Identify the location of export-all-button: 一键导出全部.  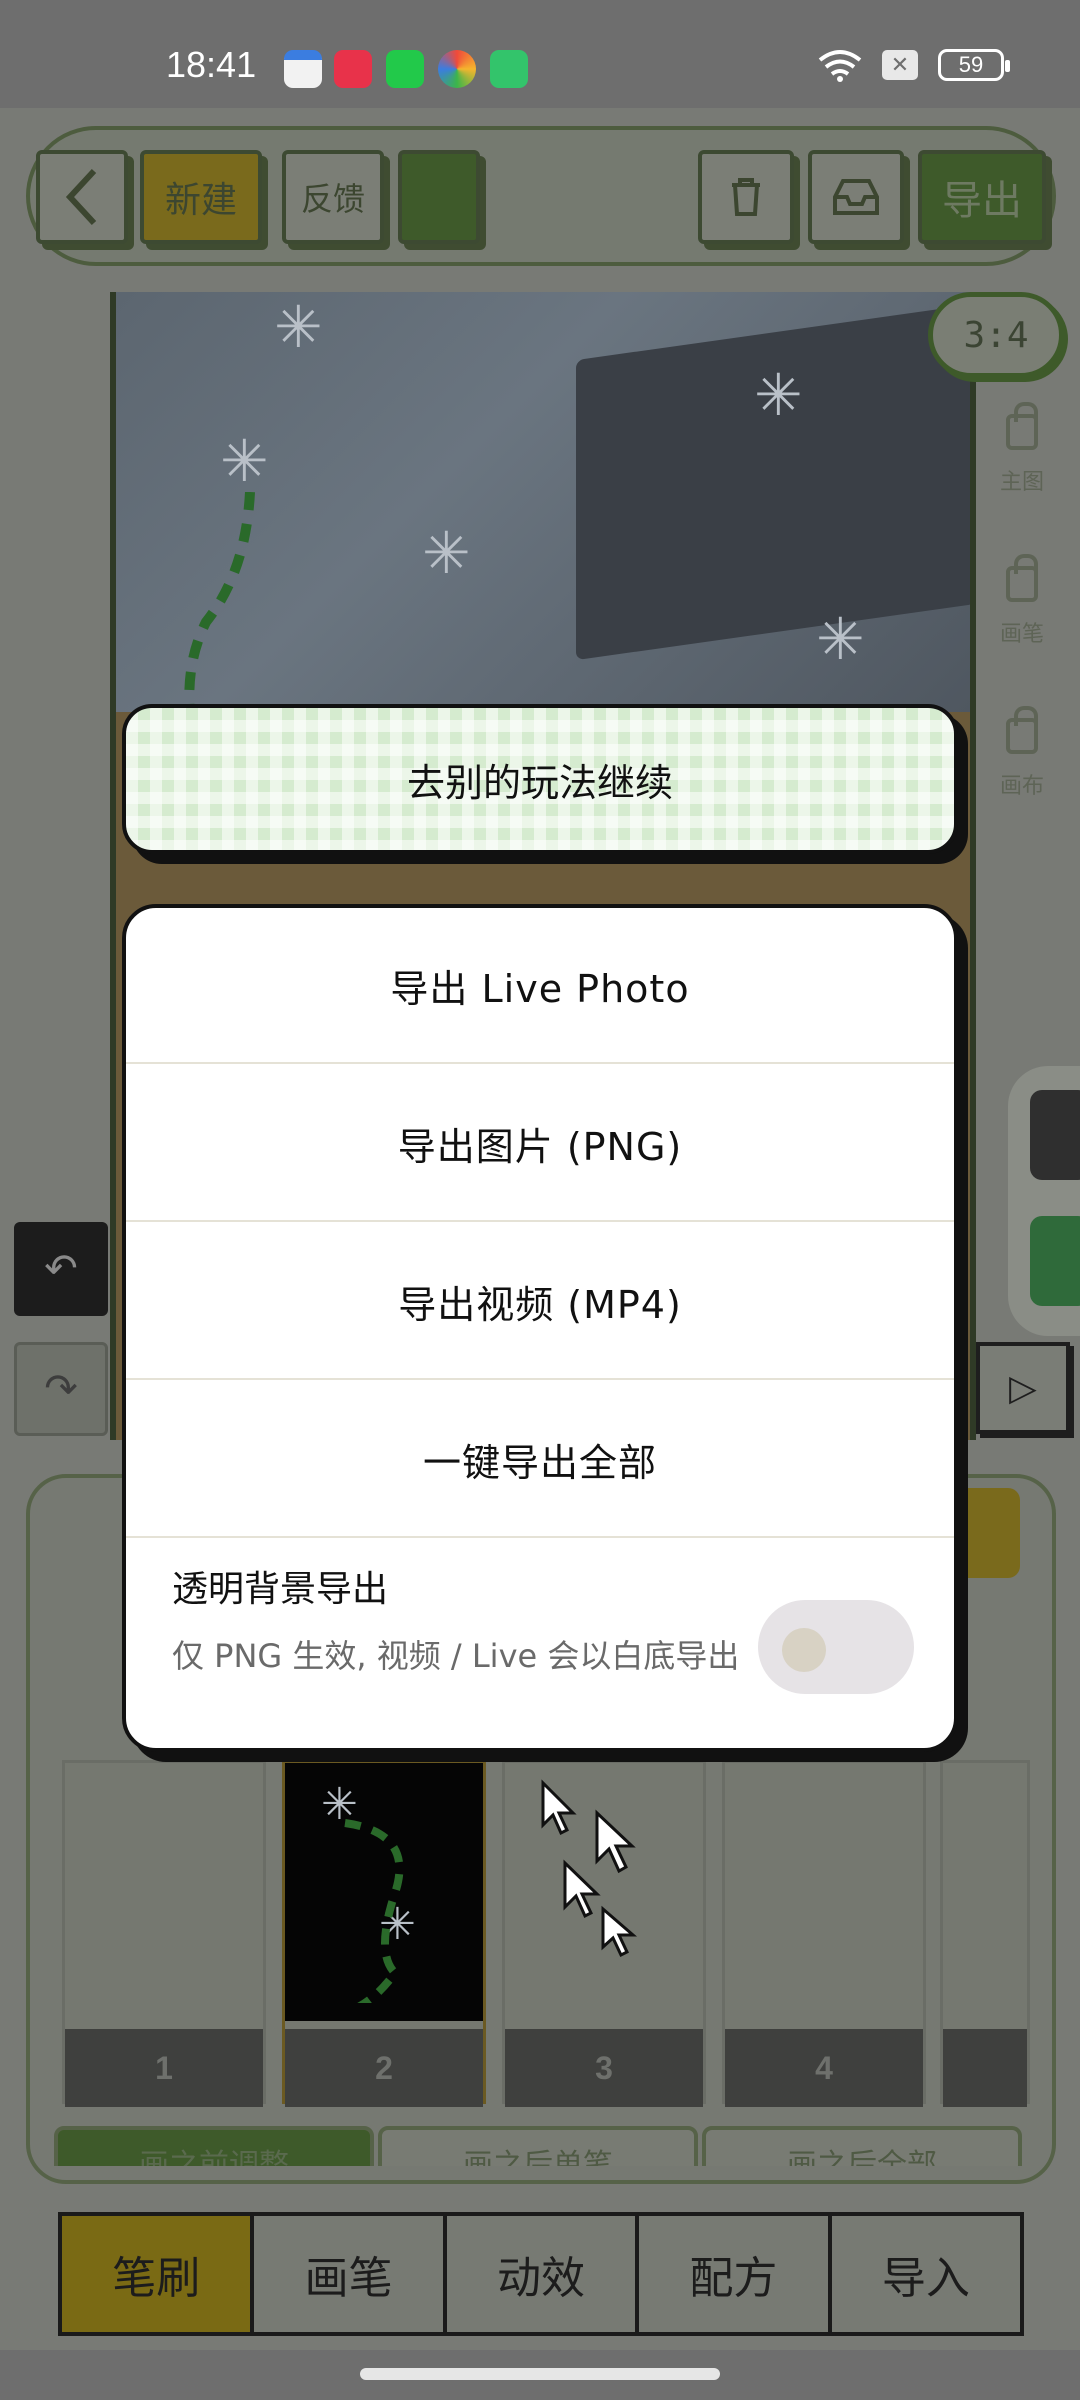
(540, 1460).